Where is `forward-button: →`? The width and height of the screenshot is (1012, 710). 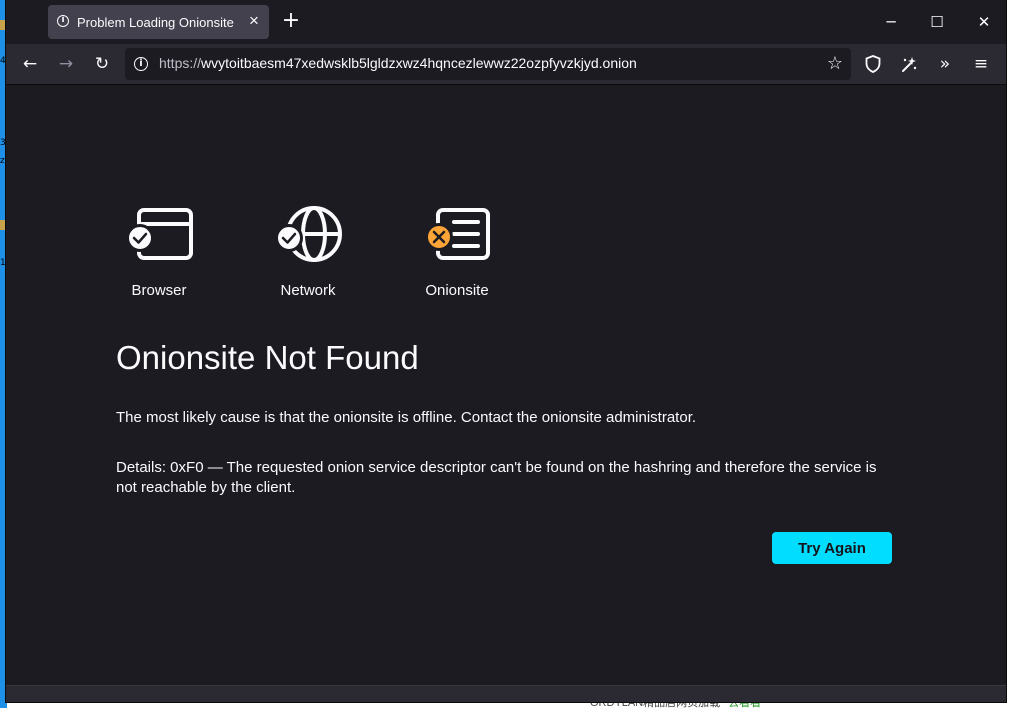
forward-button: → is located at coordinates (66, 64).